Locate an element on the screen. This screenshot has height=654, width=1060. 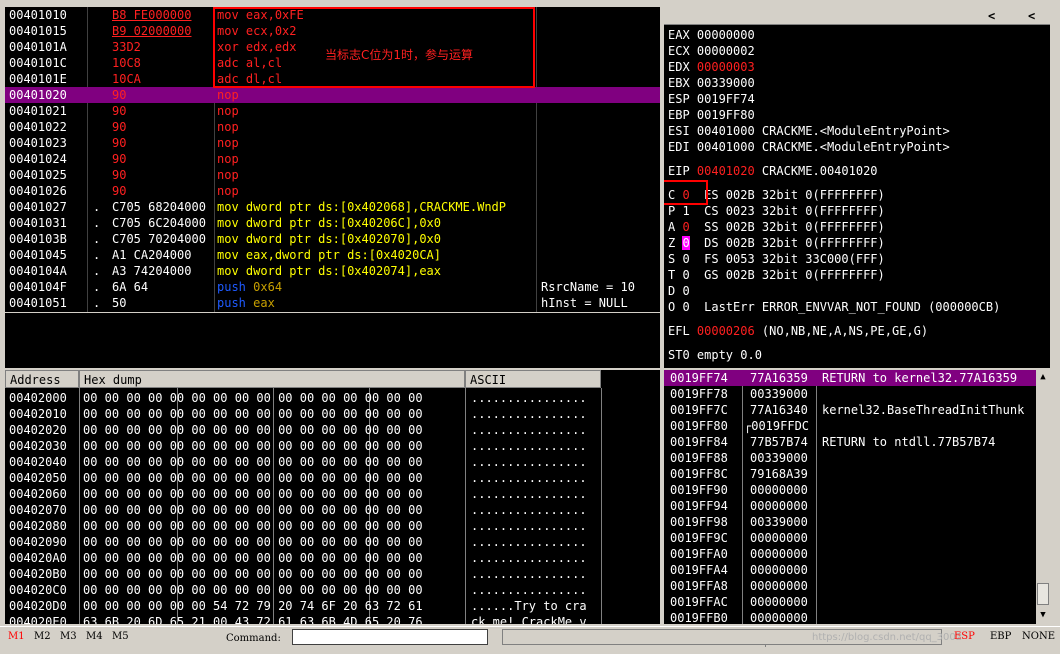
stack-row: 0019FF88 00339000 is located at coordinates (850, 458).